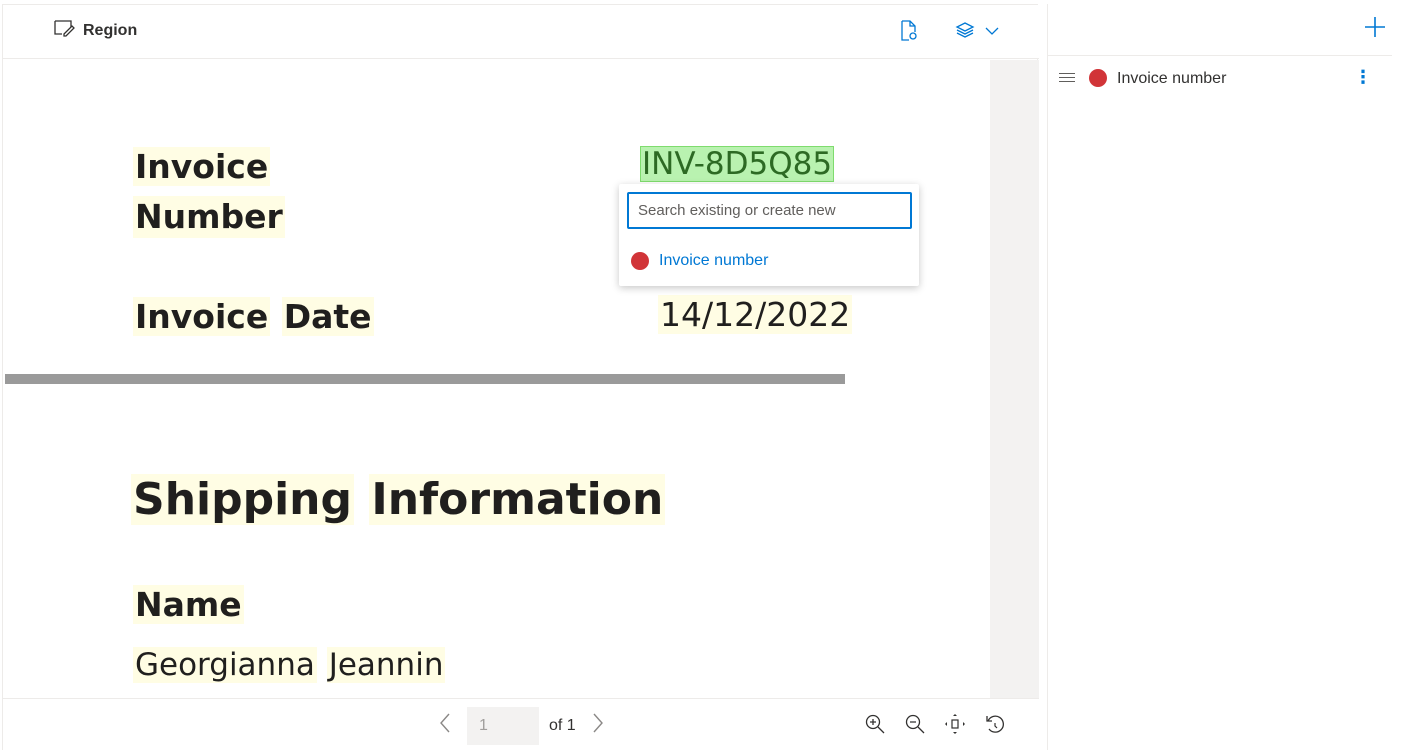  I want to click on canvas-scrollbar, so click(1014, 380).